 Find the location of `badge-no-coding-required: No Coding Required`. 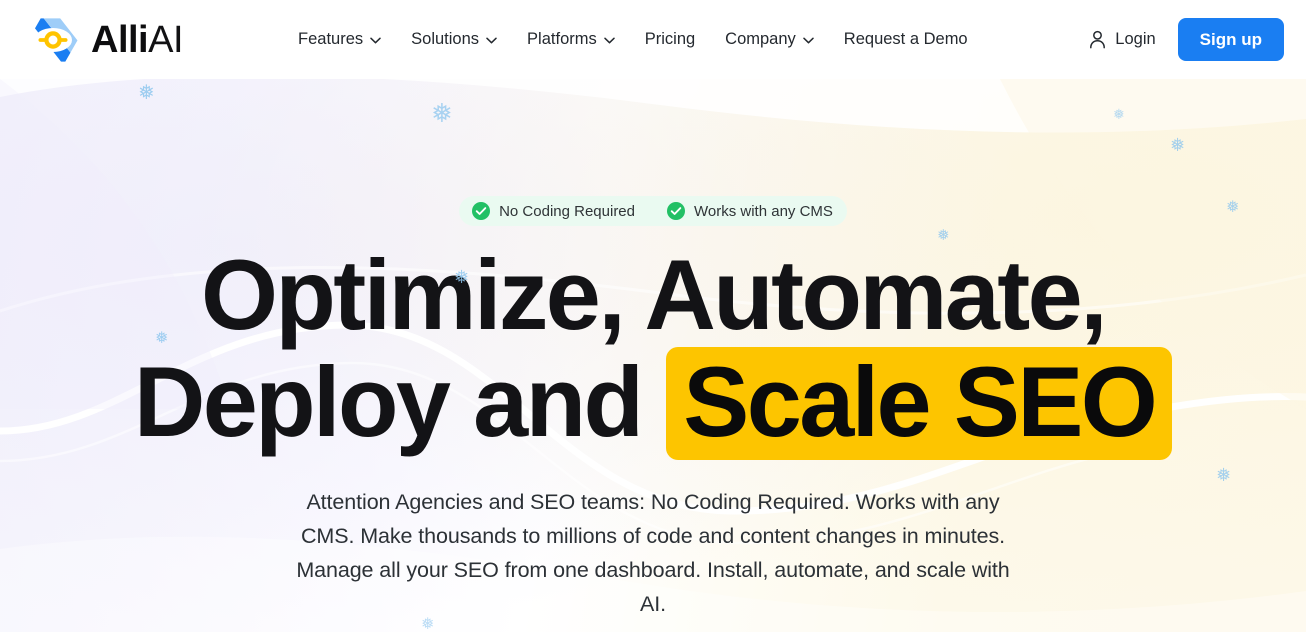

badge-no-coding-required: No Coding Required is located at coordinates (555, 211).